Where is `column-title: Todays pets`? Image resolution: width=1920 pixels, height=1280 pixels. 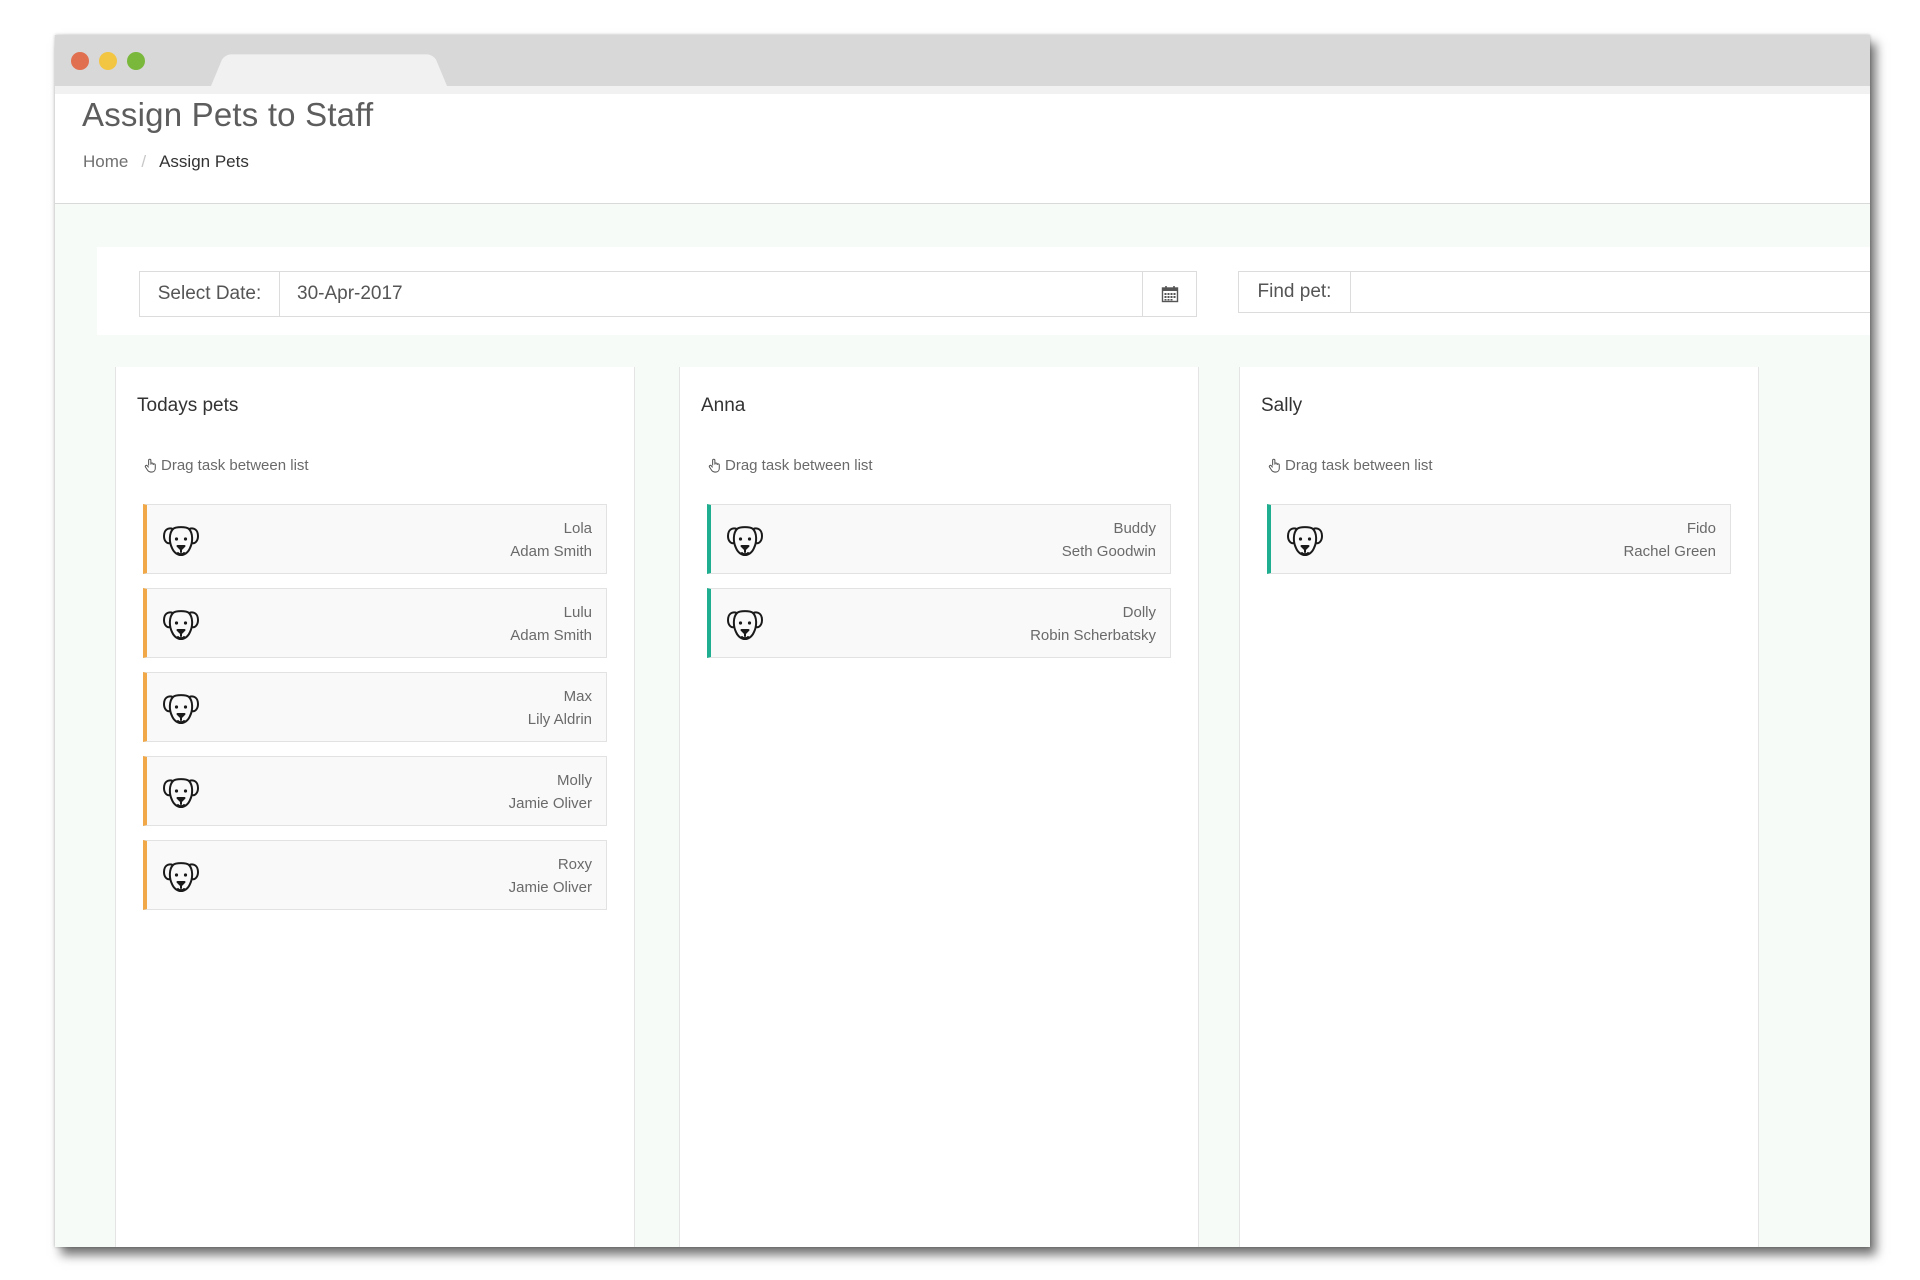
column-title: Todays pets is located at coordinates (188, 405).